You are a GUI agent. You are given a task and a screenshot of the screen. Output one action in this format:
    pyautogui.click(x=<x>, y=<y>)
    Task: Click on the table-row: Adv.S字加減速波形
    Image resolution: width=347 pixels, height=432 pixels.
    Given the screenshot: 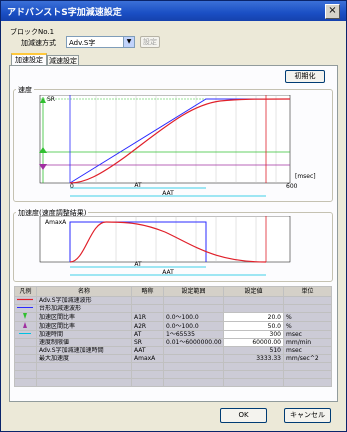 What is the action you would take?
    pyautogui.click(x=173, y=300)
    